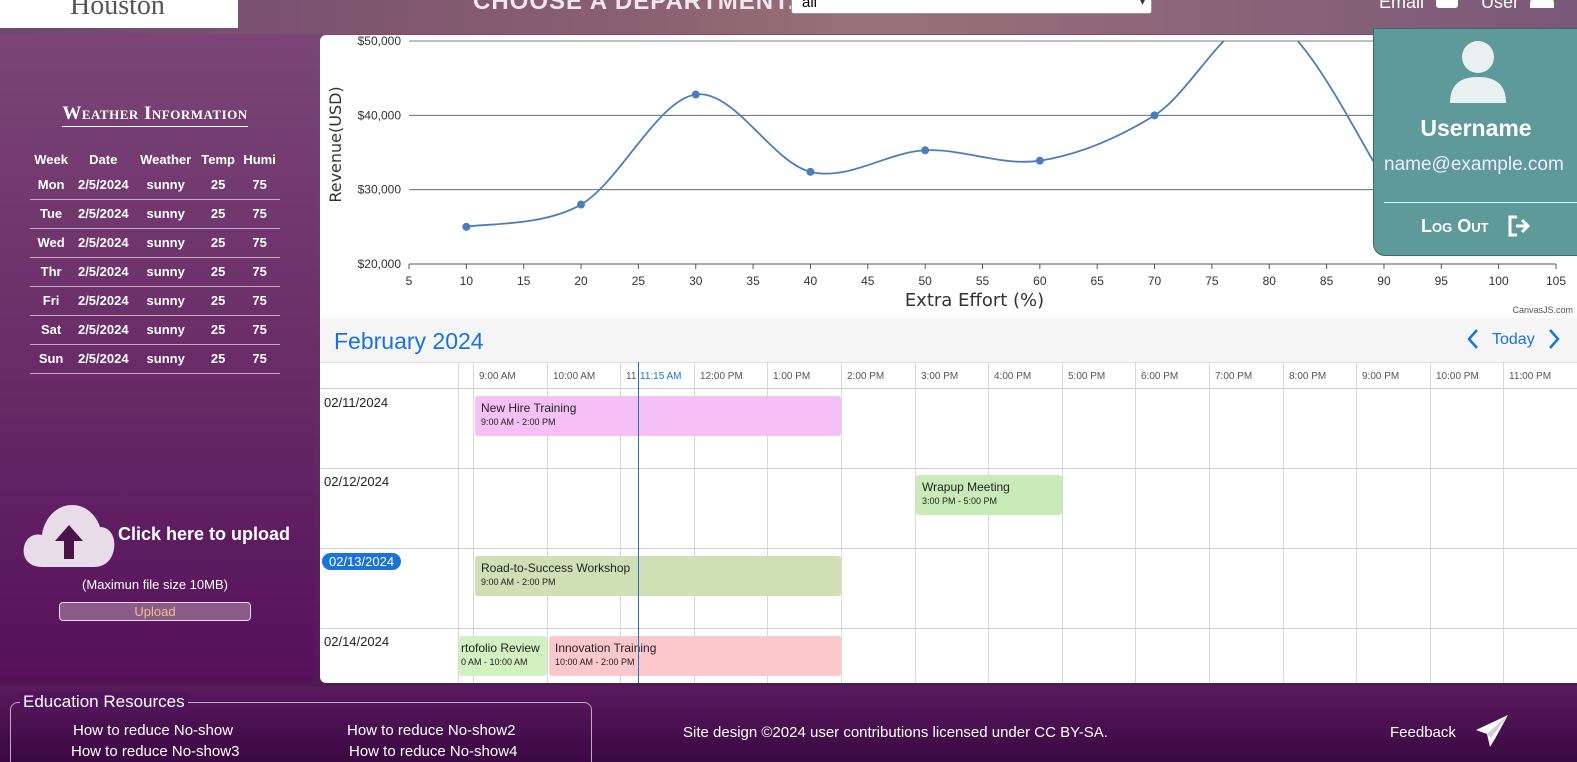  What do you see at coordinates (948, 340) in the screenshot?
I see `calendar-header` at bounding box center [948, 340].